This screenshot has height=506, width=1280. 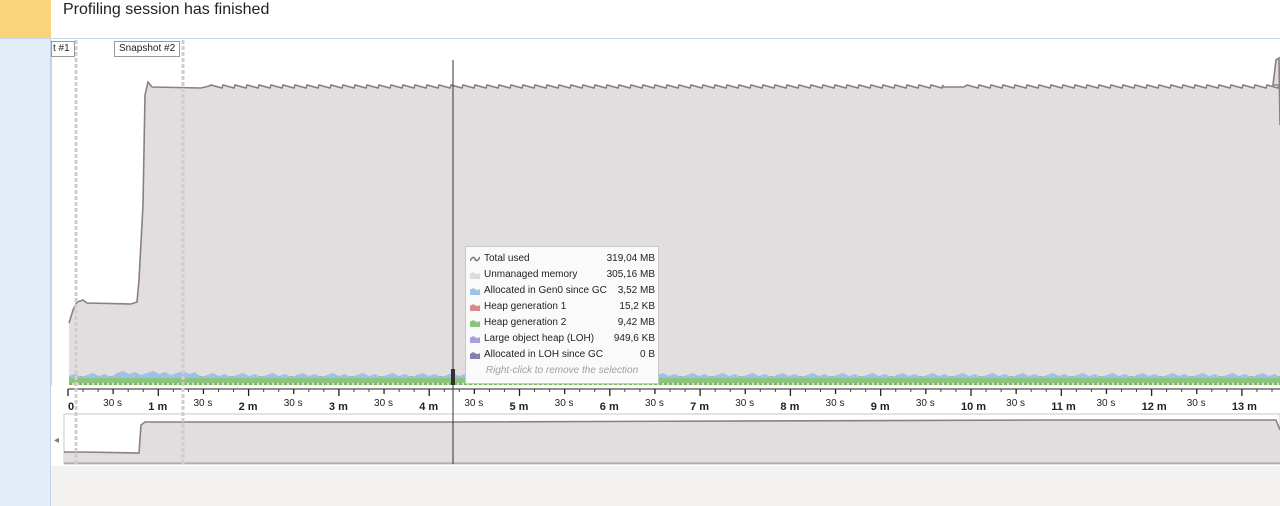 I want to click on snapshot-2-label: Snapshot #2, so click(x=147, y=49).